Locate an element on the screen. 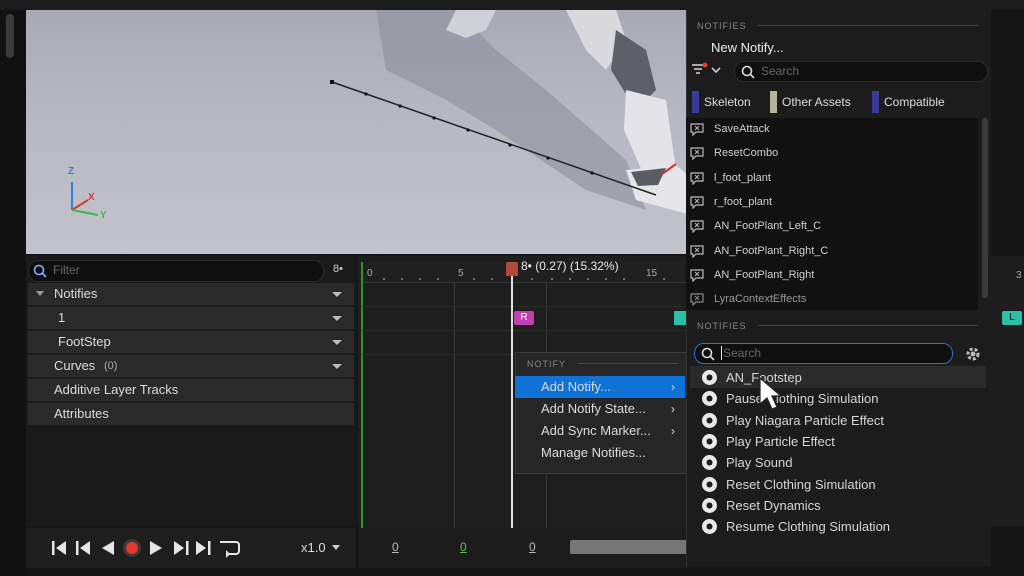  expand-icon is located at coordinates (40, 293).